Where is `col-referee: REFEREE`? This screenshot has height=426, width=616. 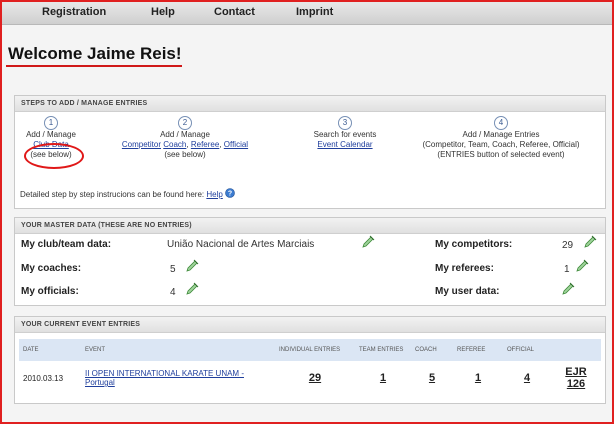 col-referee: REFEREE is located at coordinates (478, 350).